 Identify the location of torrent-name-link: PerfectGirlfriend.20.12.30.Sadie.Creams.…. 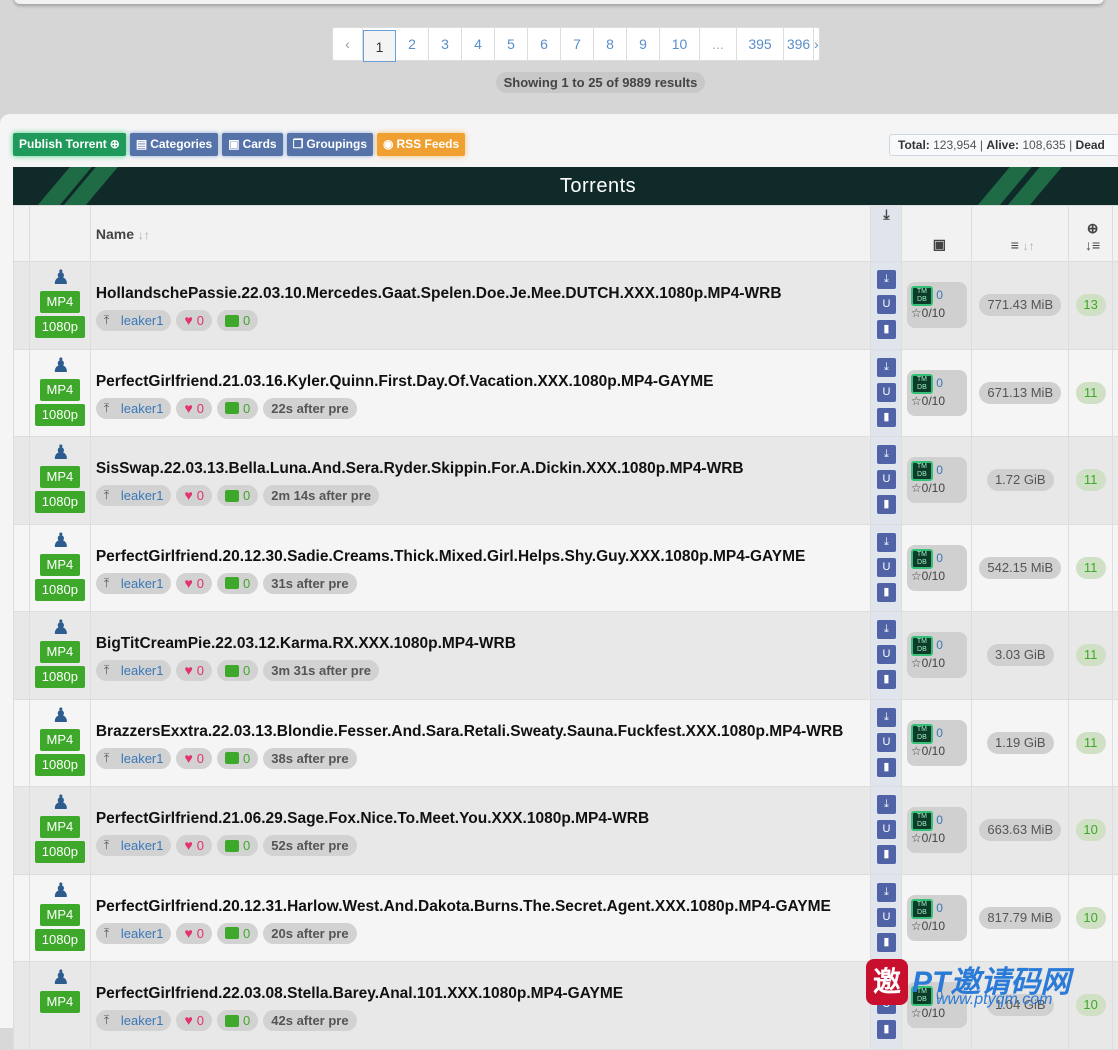
(483, 557).